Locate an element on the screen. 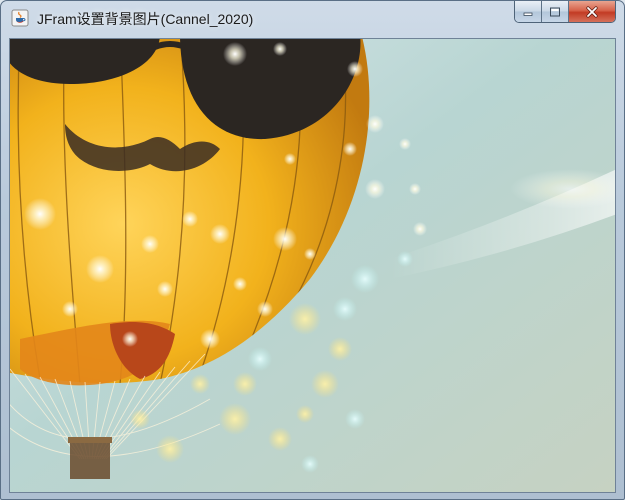 The width and height of the screenshot is (625, 500). java-icon is located at coordinates (20, 18).